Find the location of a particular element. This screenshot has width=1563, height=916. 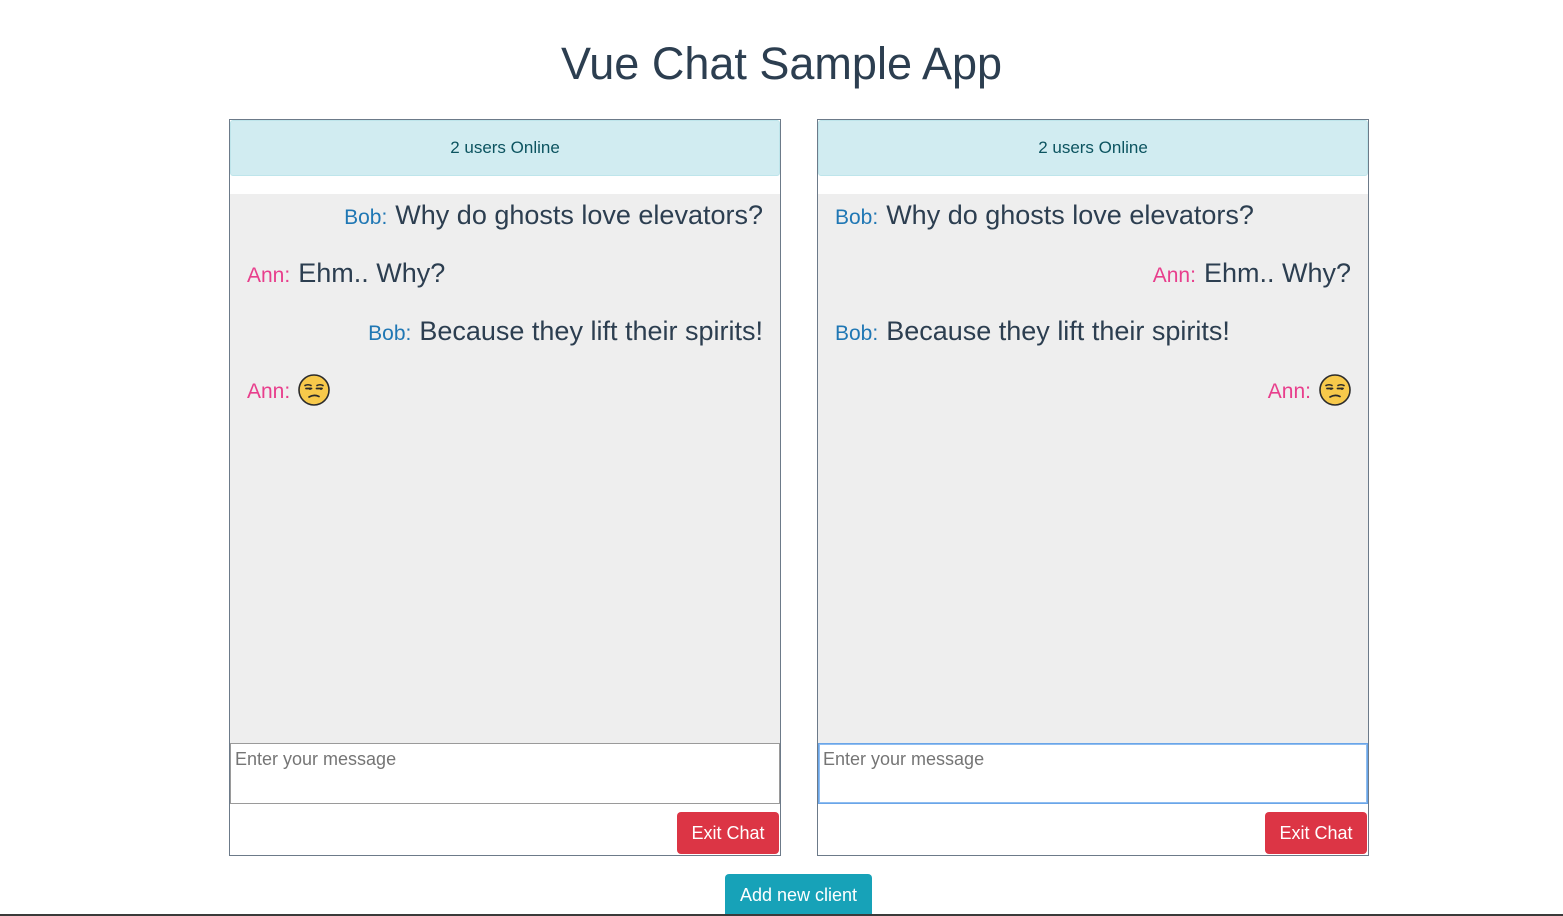

add-new-client-button: Add new client is located at coordinates (798, 895).